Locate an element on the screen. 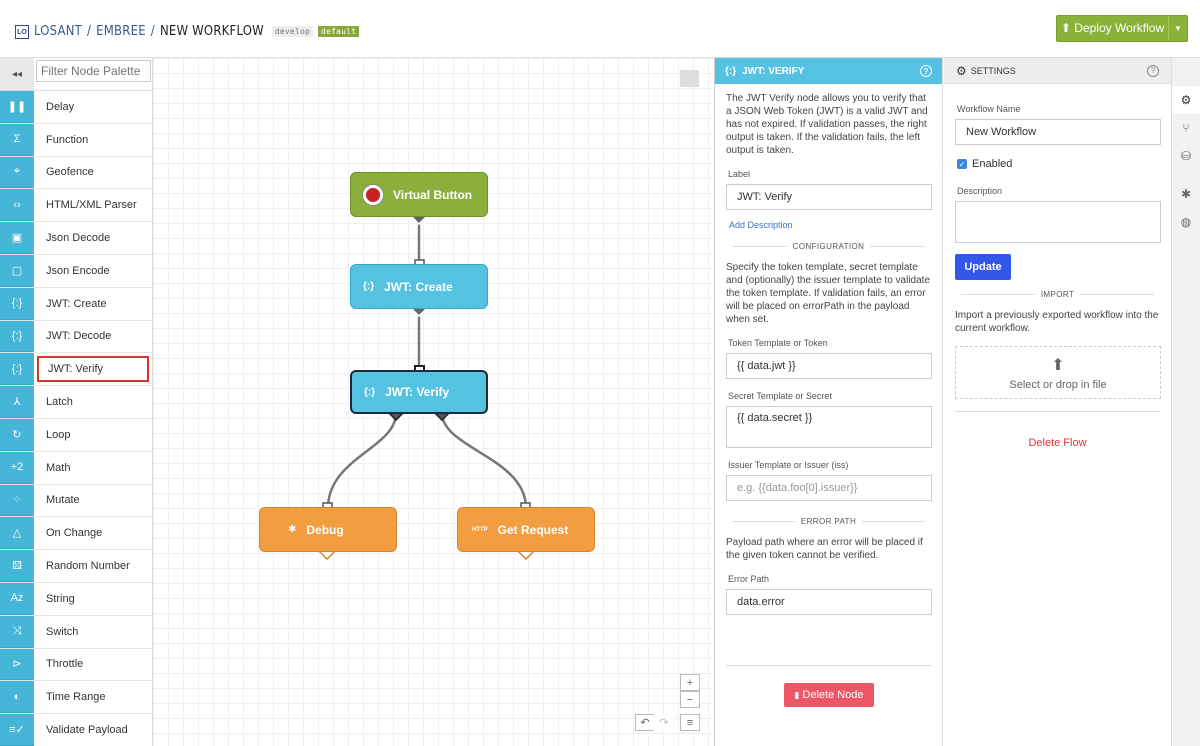 The width and height of the screenshot is (1200, 746). enabled-label: Enabled is located at coordinates (992, 164).